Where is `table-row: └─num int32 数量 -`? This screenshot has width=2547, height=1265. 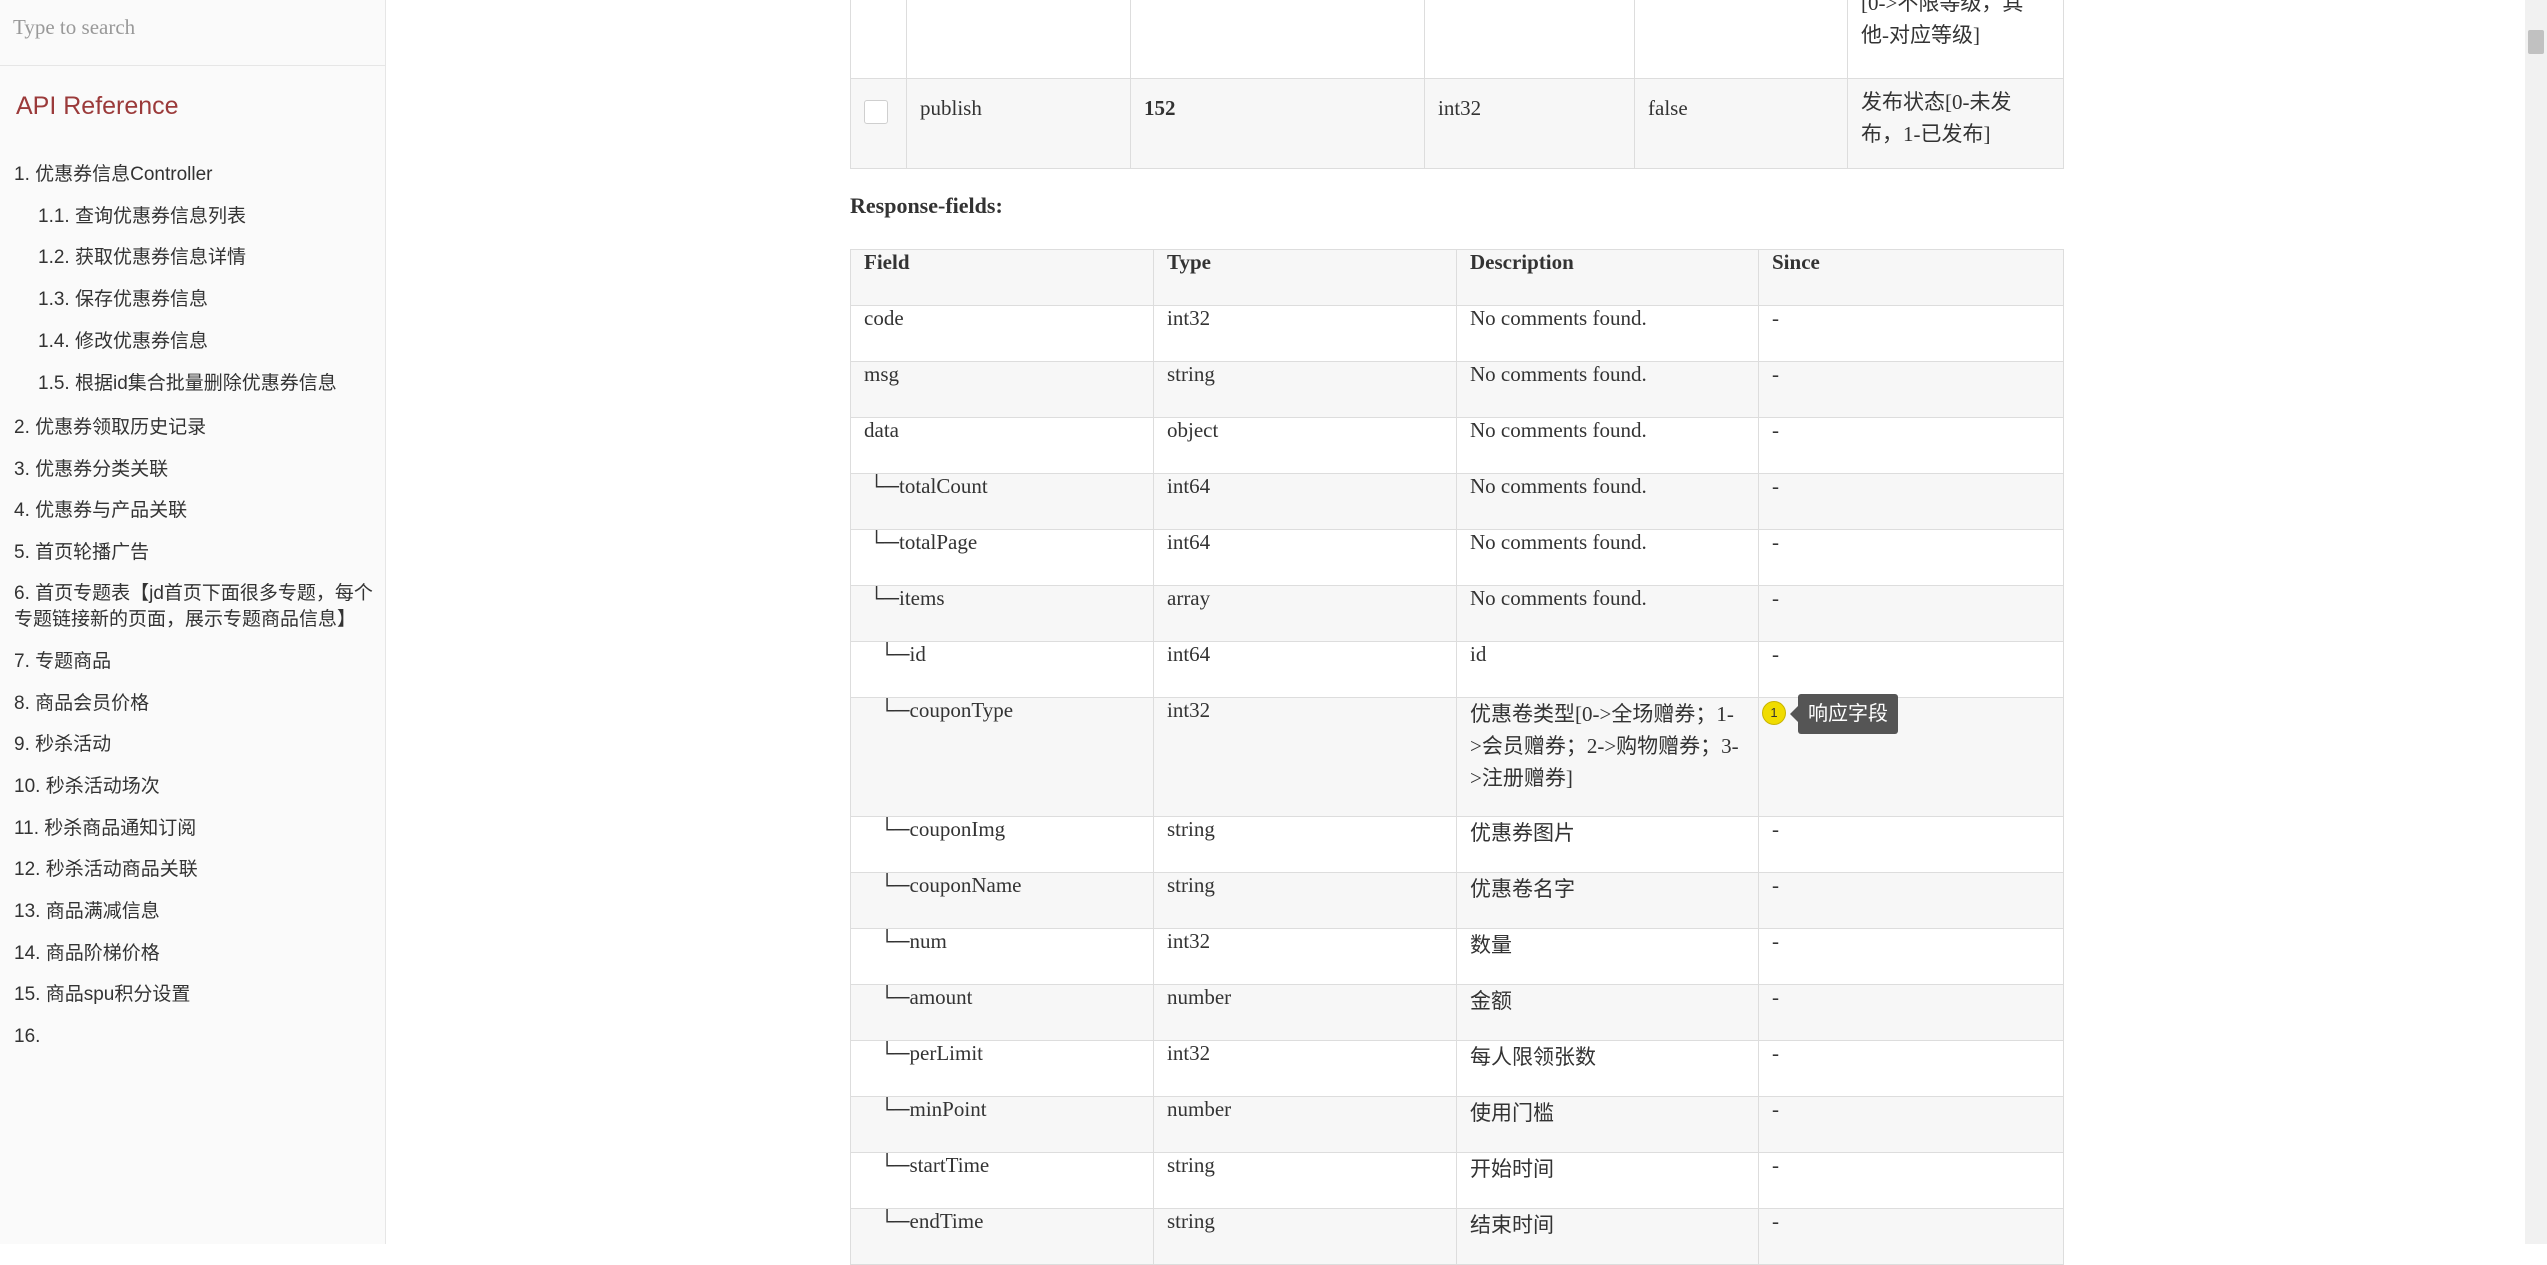
table-row: └─num int32 数量 - is located at coordinates (1457, 956).